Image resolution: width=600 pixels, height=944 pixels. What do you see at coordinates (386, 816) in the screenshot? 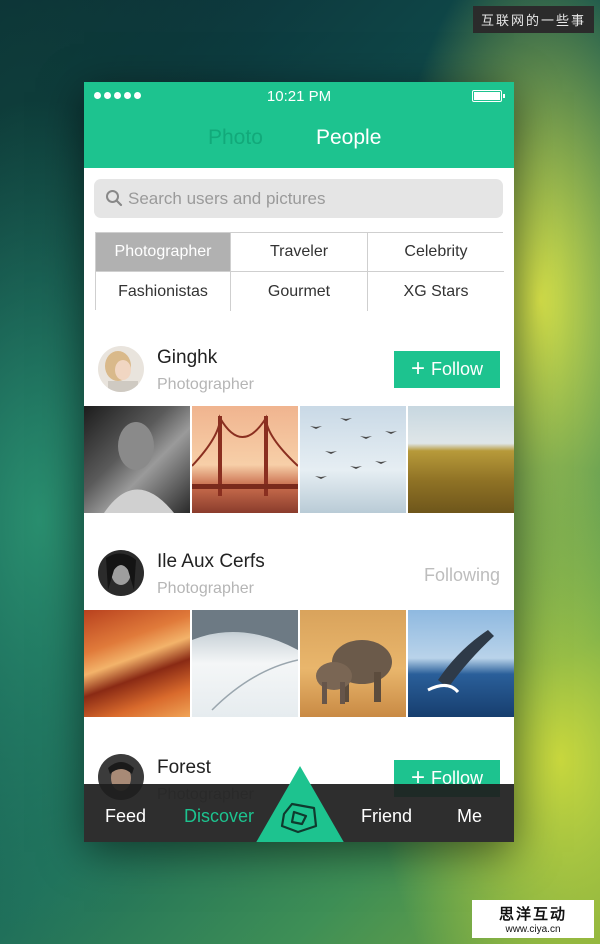
I see `tab-friend: Friend` at bounding box center [386, 816].